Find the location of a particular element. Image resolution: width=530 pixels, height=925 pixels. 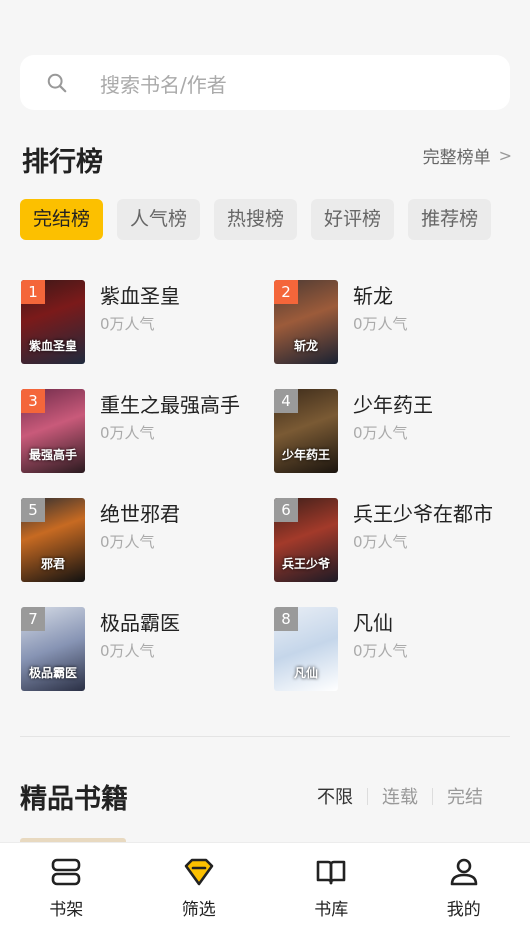

book-title: 少年药王 is located at coordinates (393, 405).